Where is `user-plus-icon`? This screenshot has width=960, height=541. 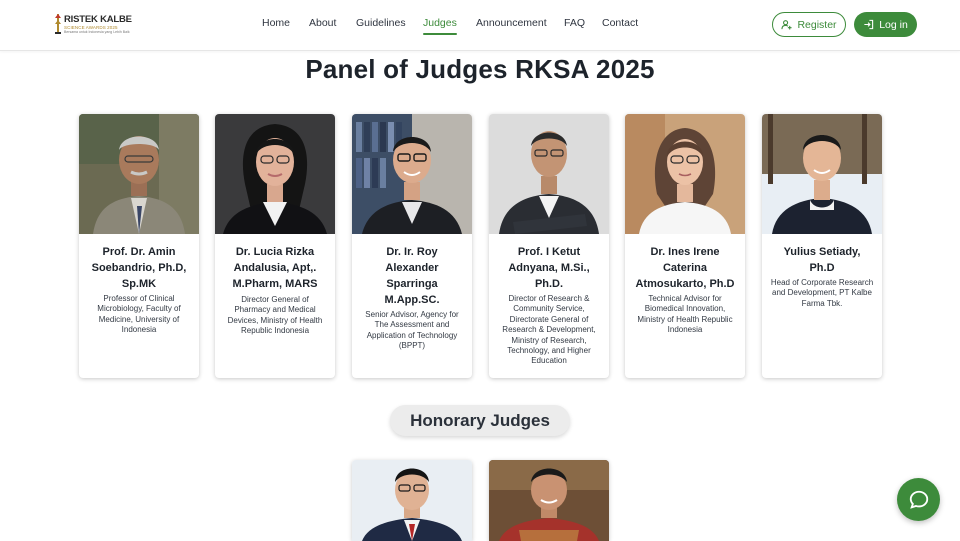
user-plus-icon is located at coordinates (786, 25).